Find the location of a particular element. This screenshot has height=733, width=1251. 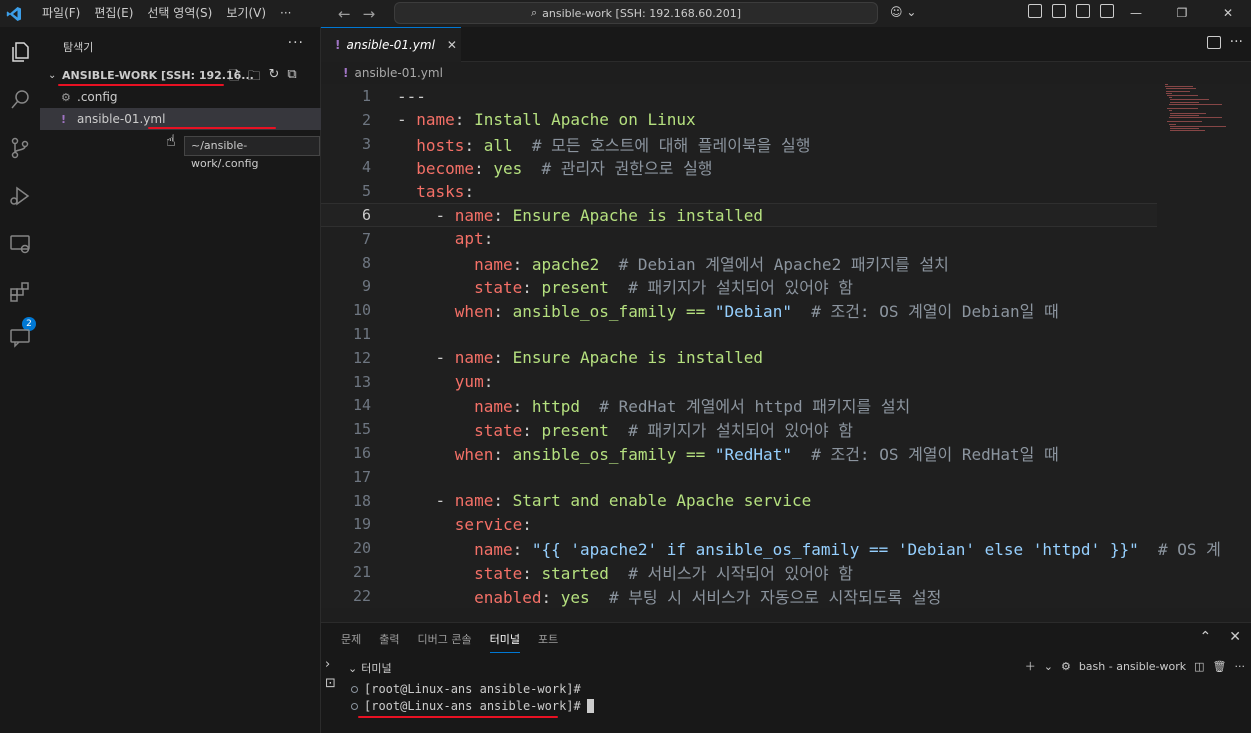

tab-problems: 문제 is located at coordinates (351, 642).